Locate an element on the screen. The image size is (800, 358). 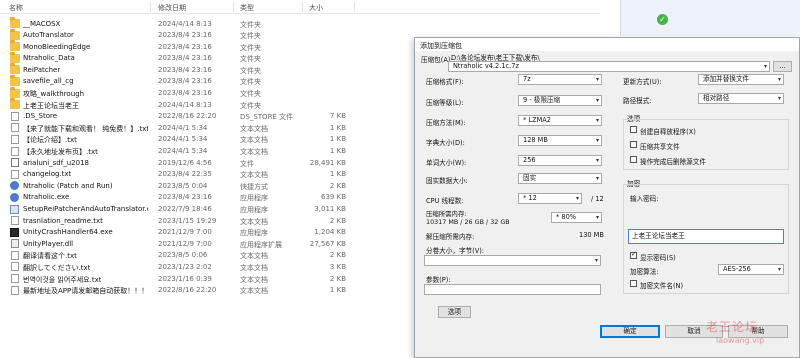
options-button: 选项 is located at coordinates (454, 312).